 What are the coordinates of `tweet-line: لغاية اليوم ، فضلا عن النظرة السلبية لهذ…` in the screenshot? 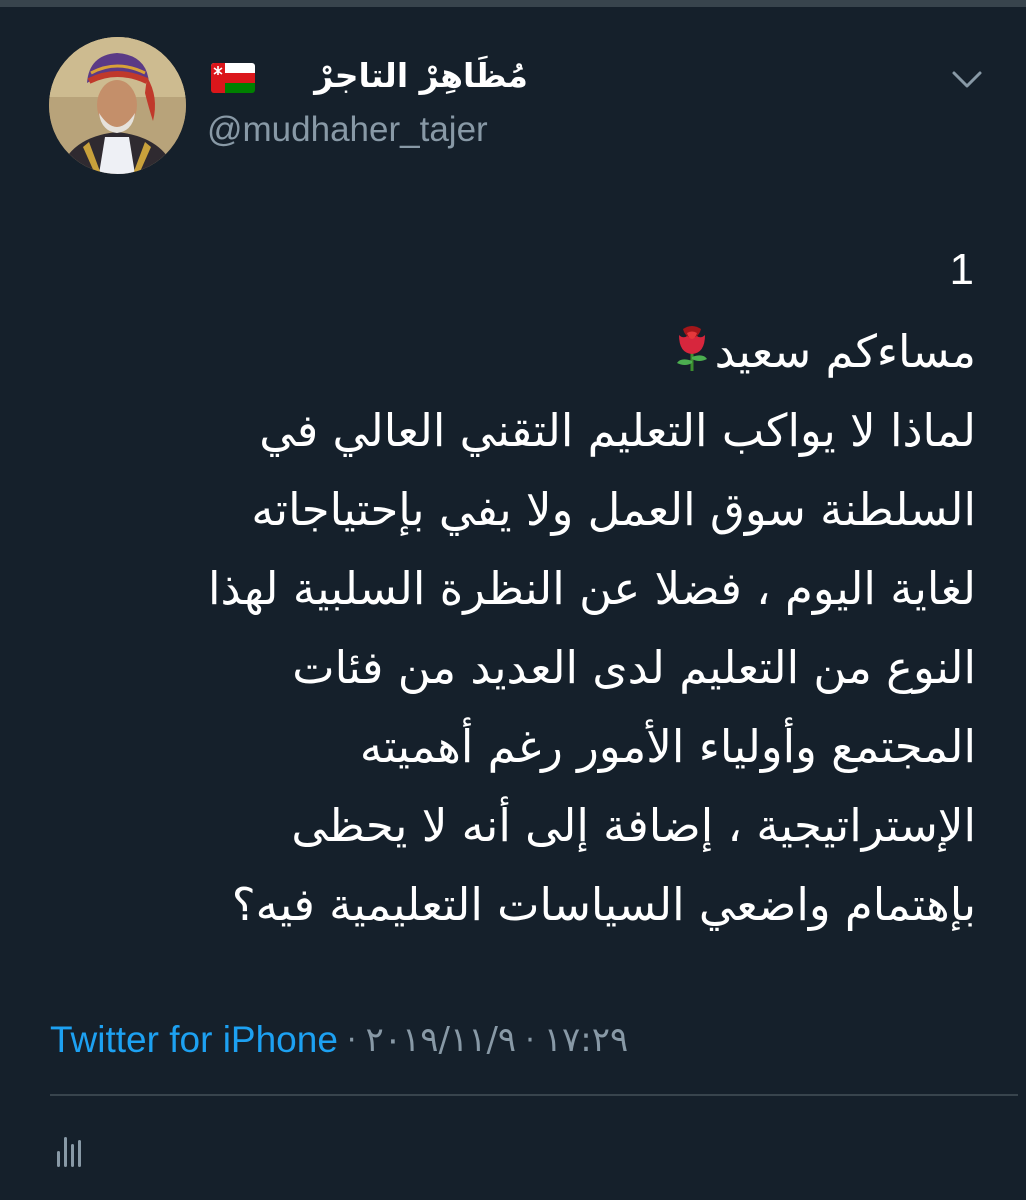 It's located at (591, 588).